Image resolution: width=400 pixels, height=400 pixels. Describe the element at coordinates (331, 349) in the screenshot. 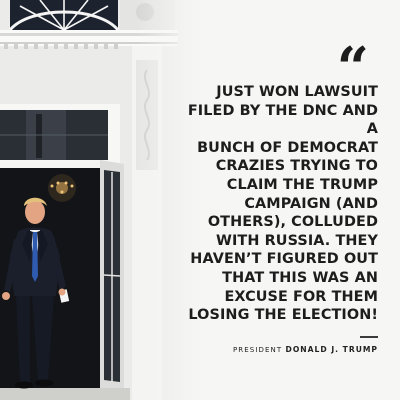

I see `attribution-name: DONALD J. TRUMP` at that location.